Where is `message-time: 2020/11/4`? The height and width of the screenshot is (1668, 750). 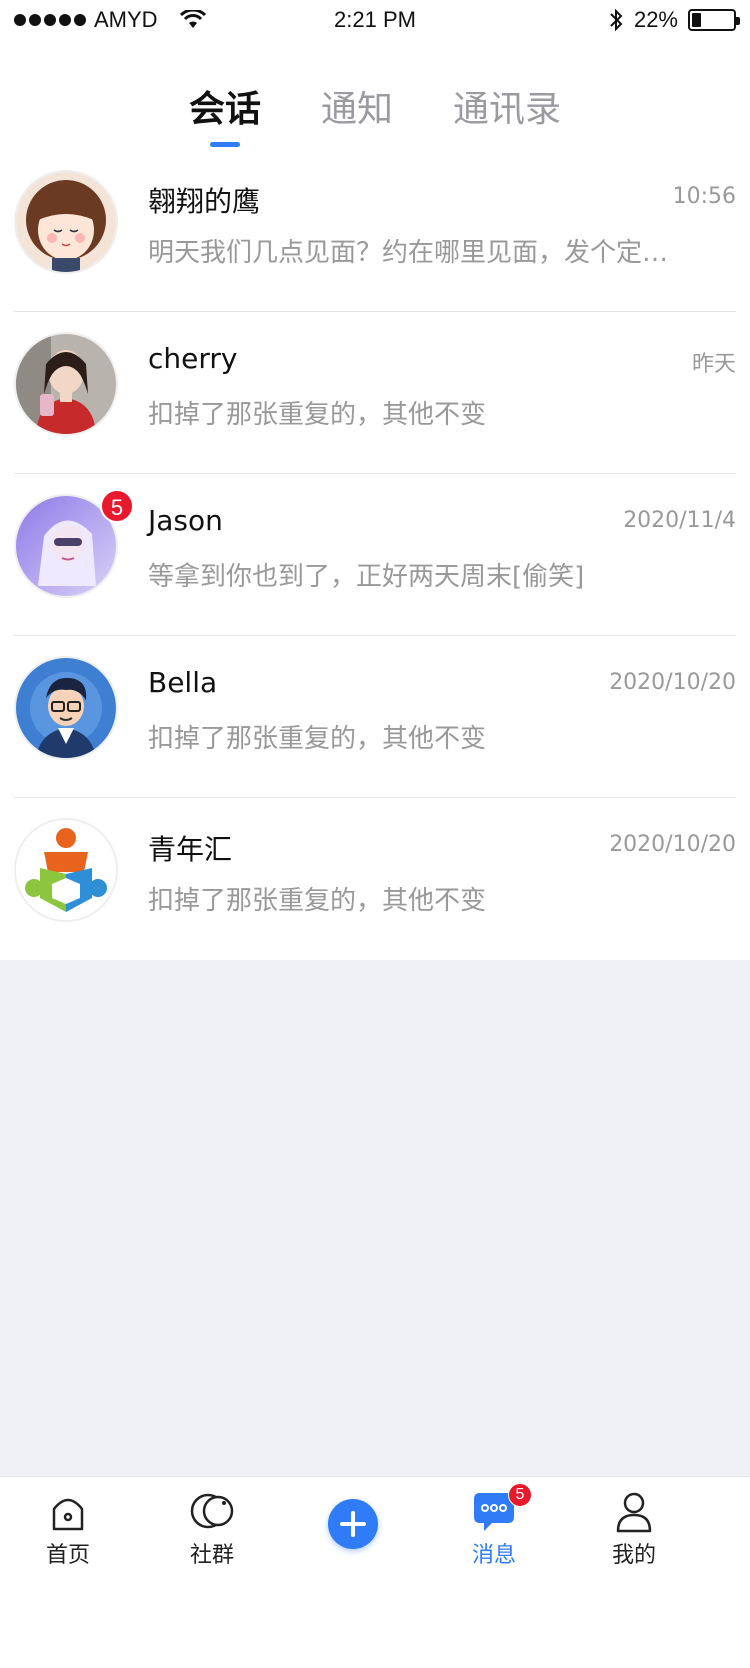 message-time: 2020/11/4 is located at coordinates (679, 520).